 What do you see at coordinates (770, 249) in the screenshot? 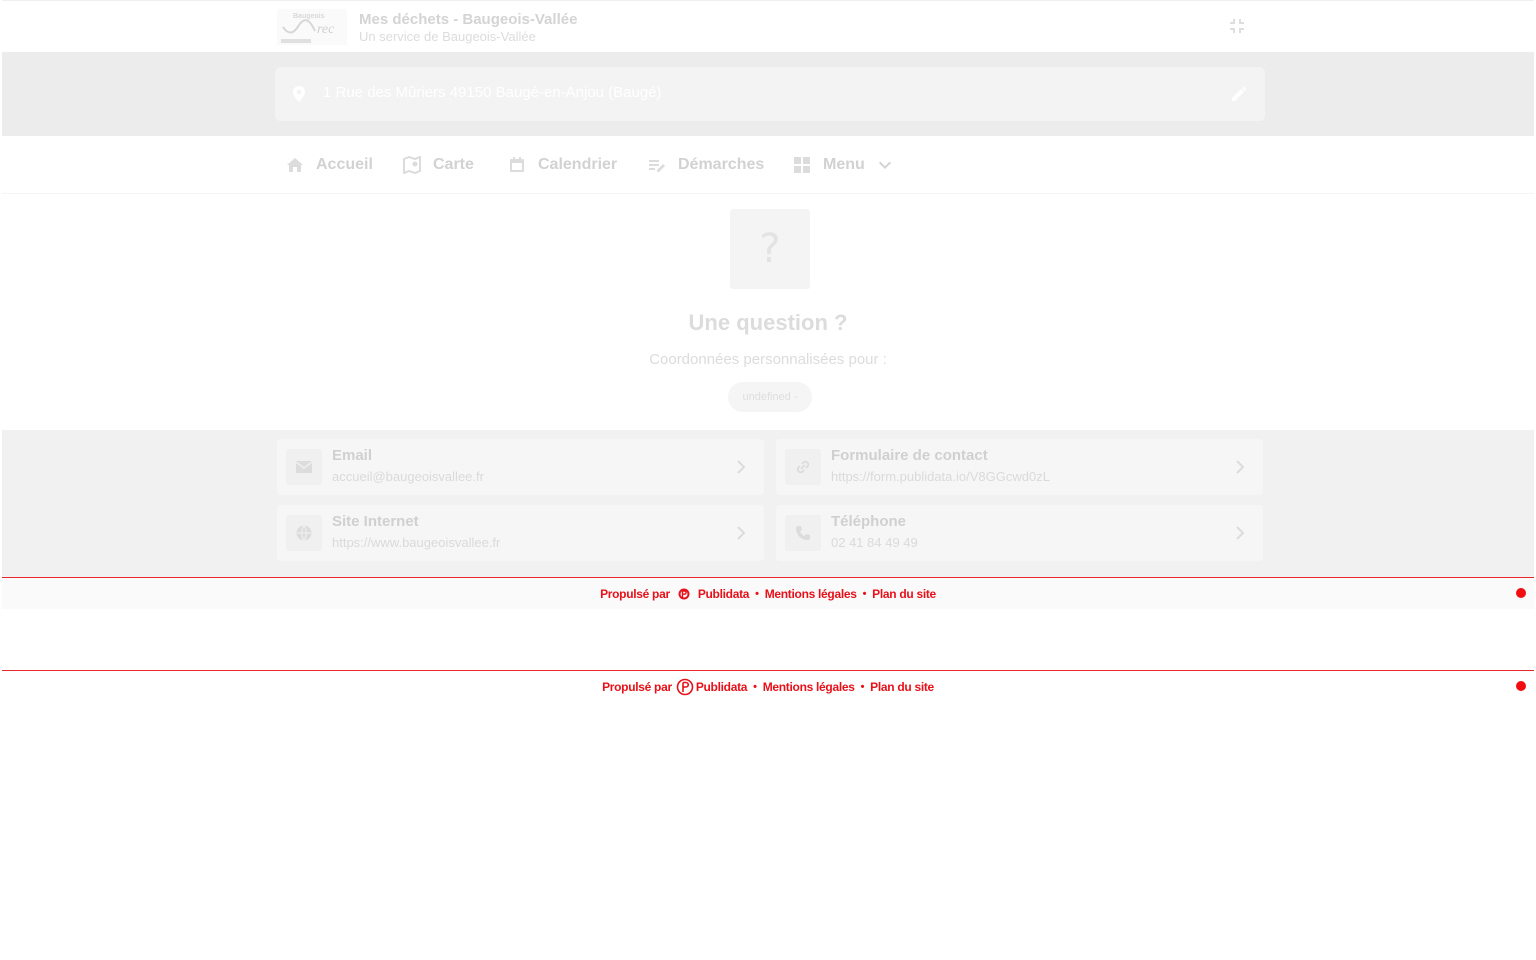
I see `question-mark-icon: ?` at bounding box center [770, 249].